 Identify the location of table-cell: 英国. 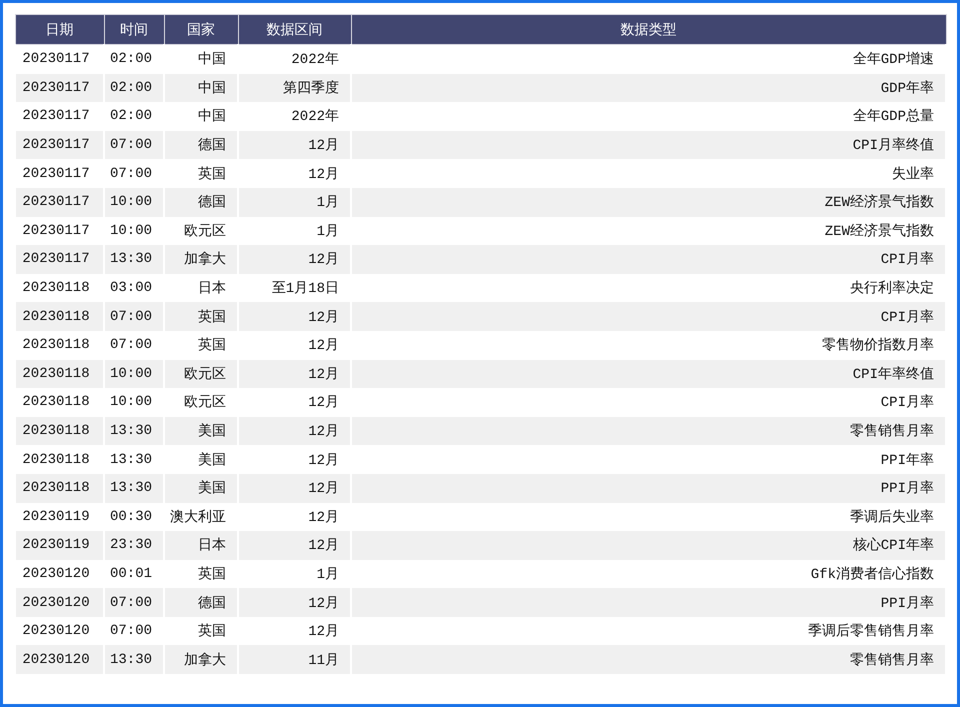
(201, 316).